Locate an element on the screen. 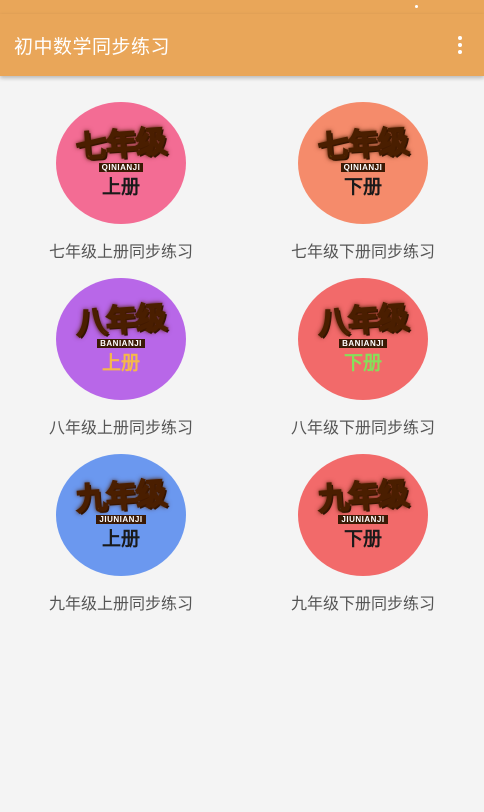 This screenshot has width=484, height=812. grade-8-term-2-label: 八年级下册同步练习 is located at coordinates (363, 426).